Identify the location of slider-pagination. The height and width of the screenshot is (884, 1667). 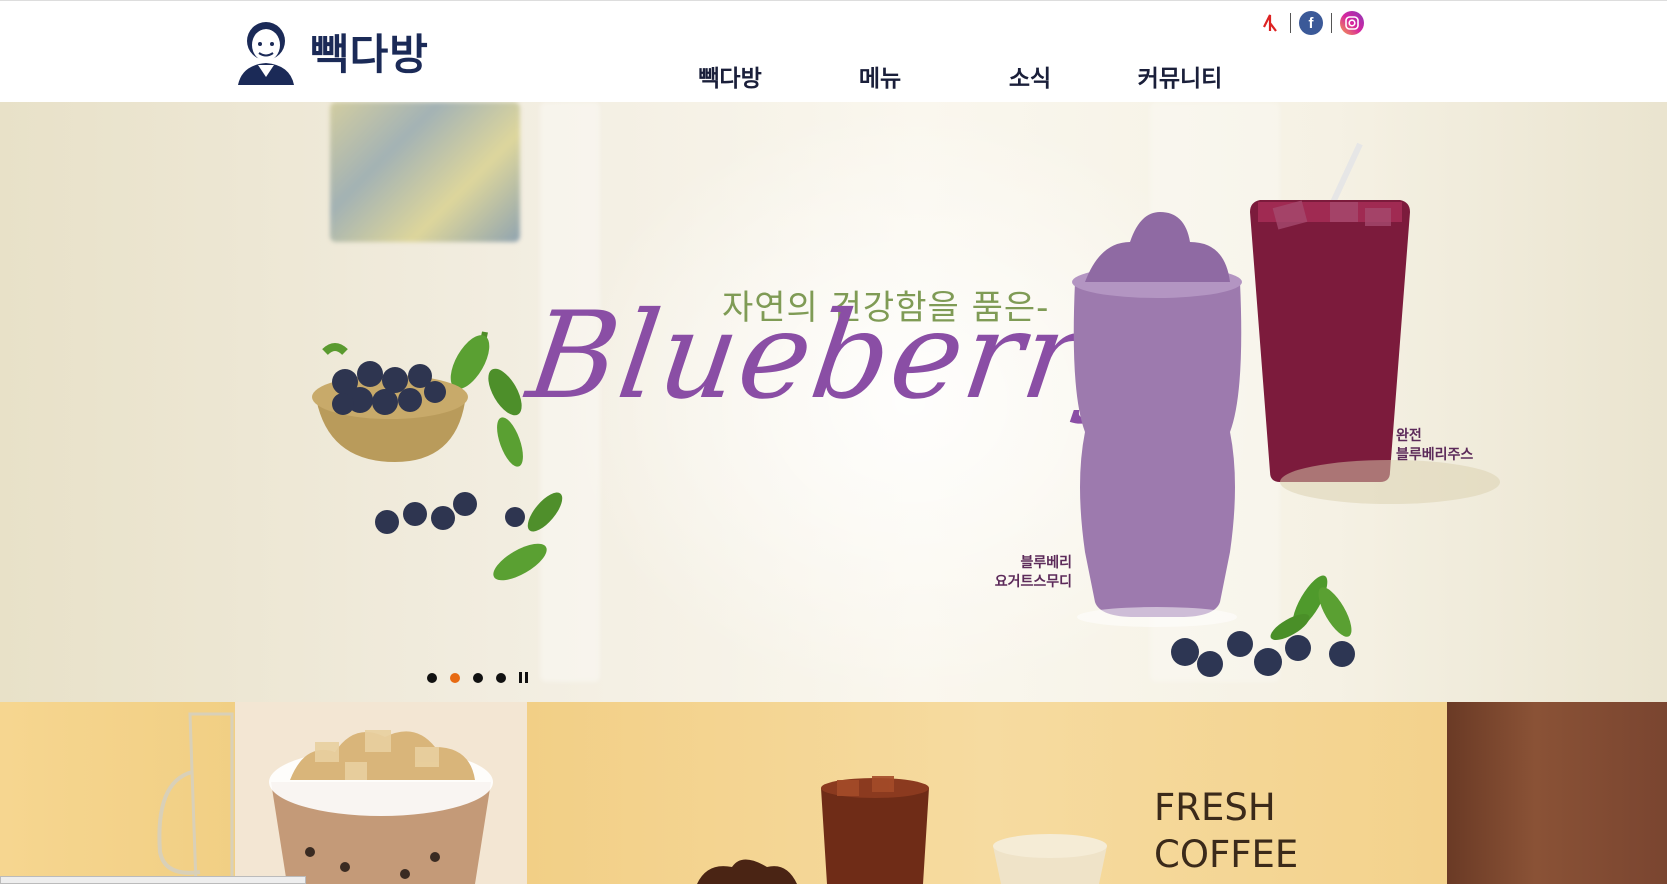
(477, 677).